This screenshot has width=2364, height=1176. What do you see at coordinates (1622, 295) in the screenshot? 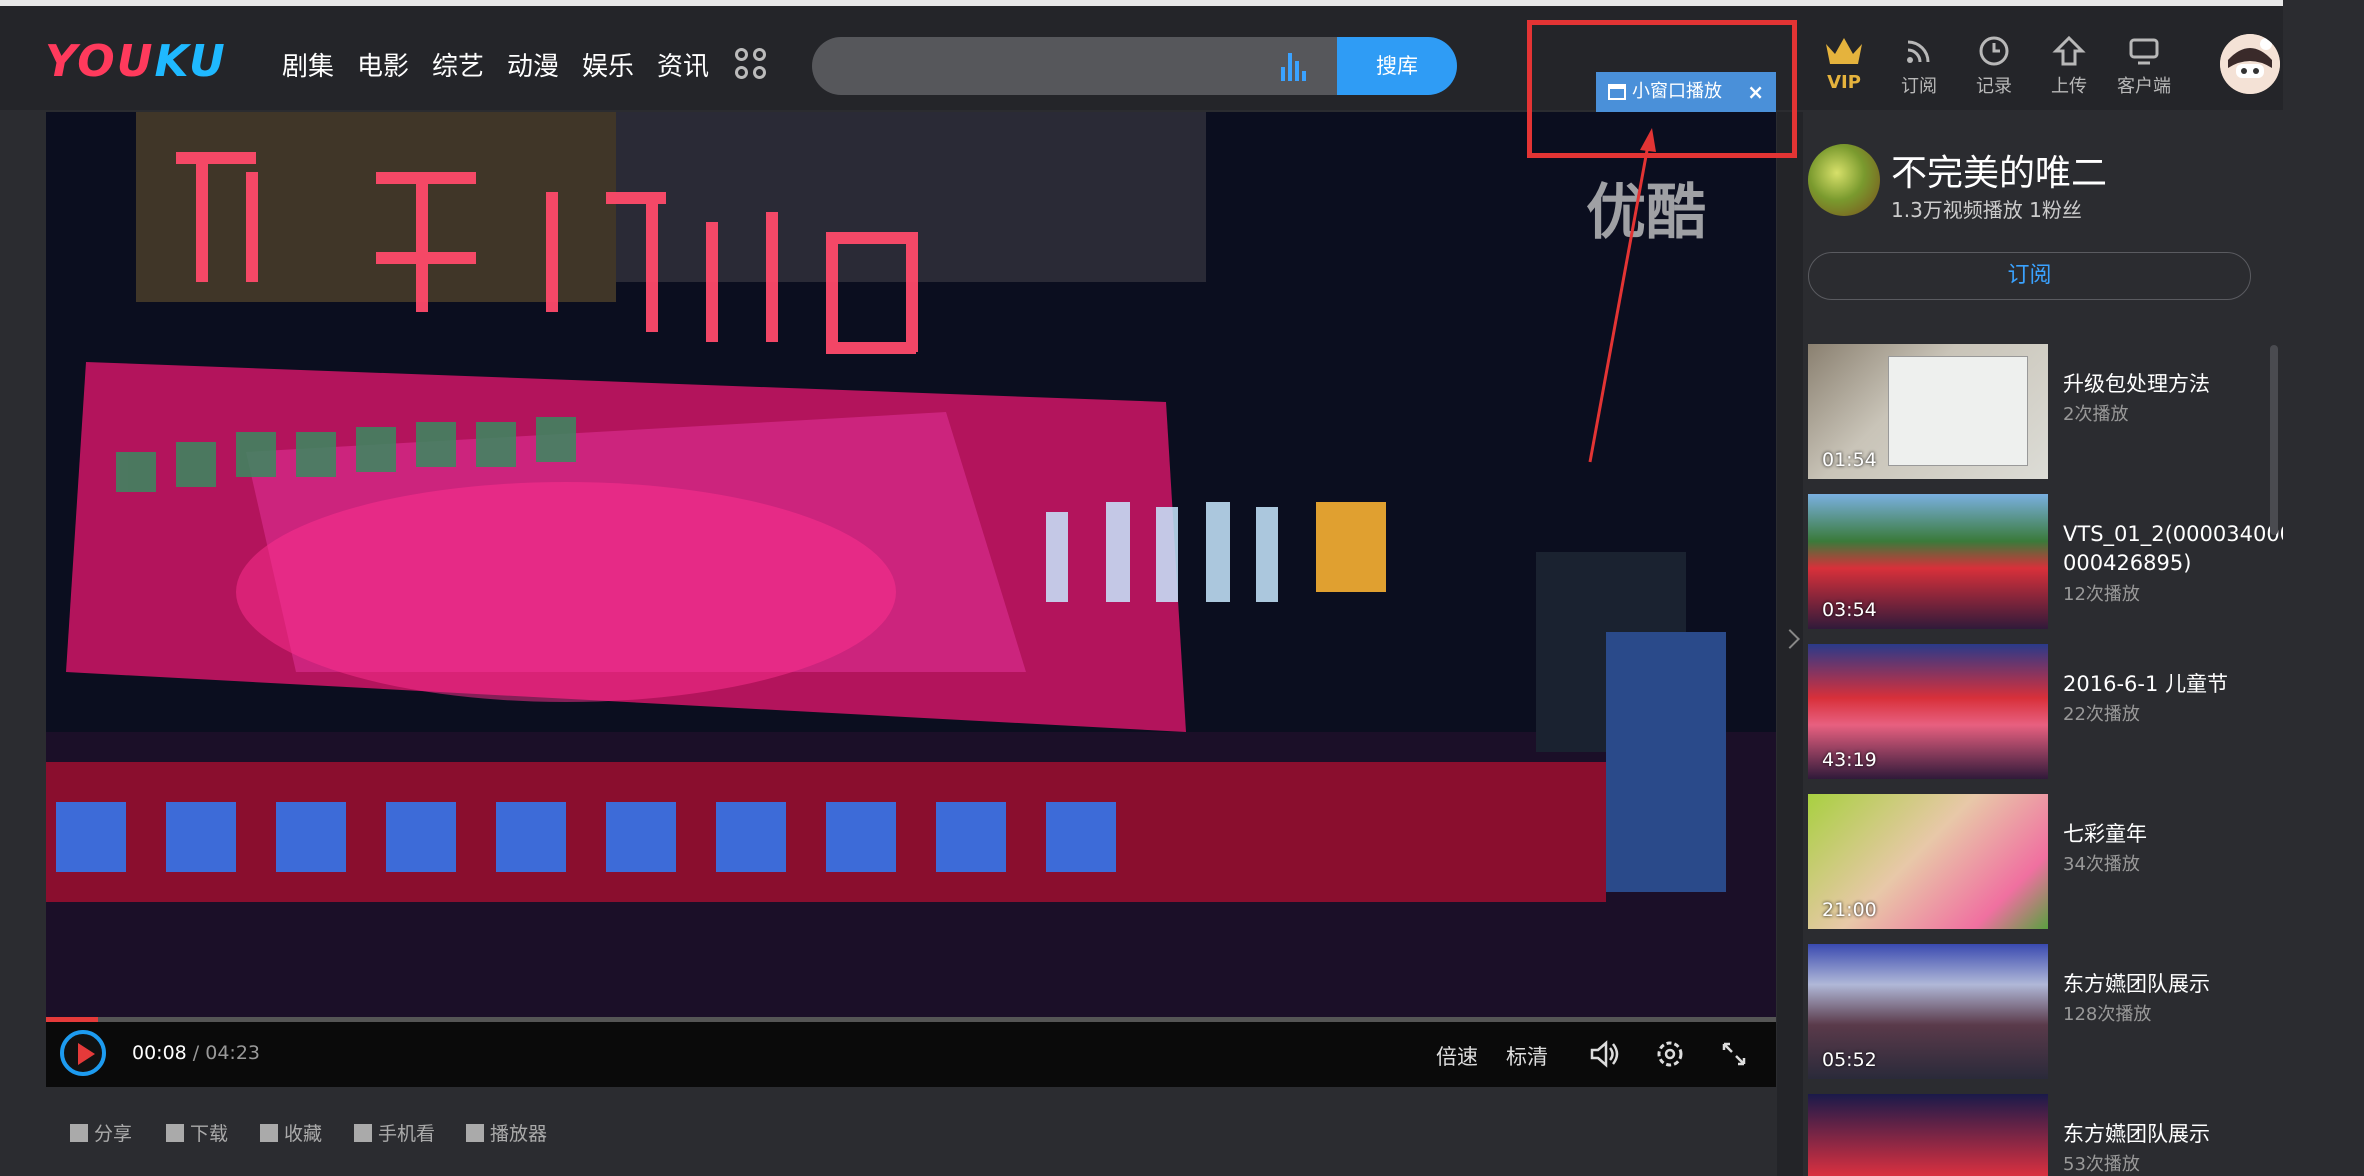
I see `annotation-arrow` at bounding box center [1622, 295].